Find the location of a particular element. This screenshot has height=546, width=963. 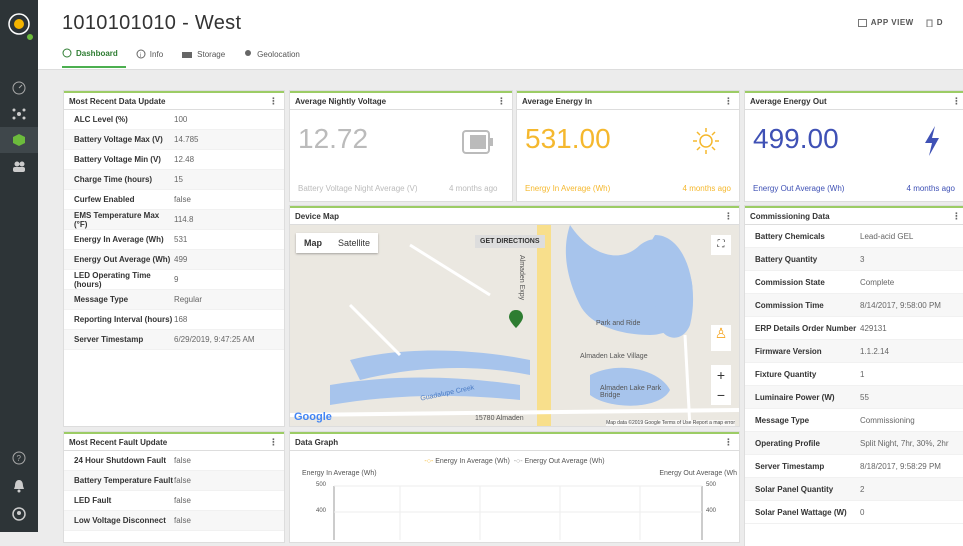

row-value: 9 is located at coordinates (176, 279).